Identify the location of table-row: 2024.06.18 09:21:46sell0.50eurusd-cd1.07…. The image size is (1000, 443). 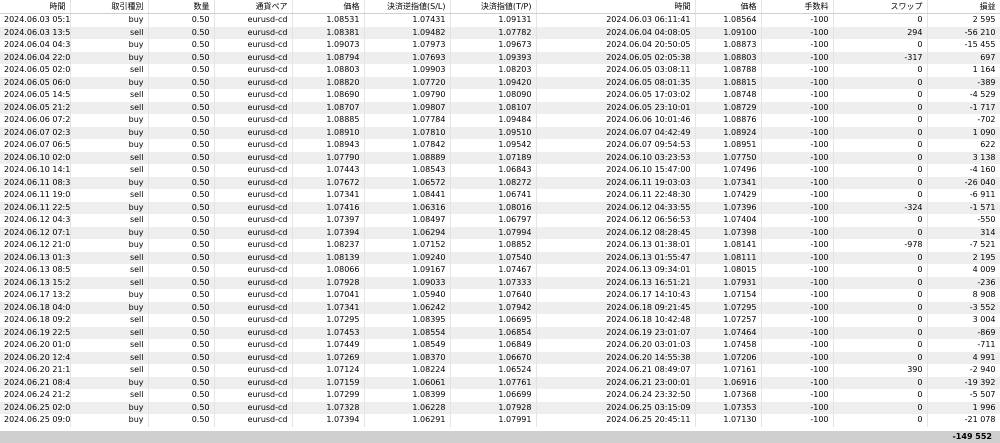
(500, 320).